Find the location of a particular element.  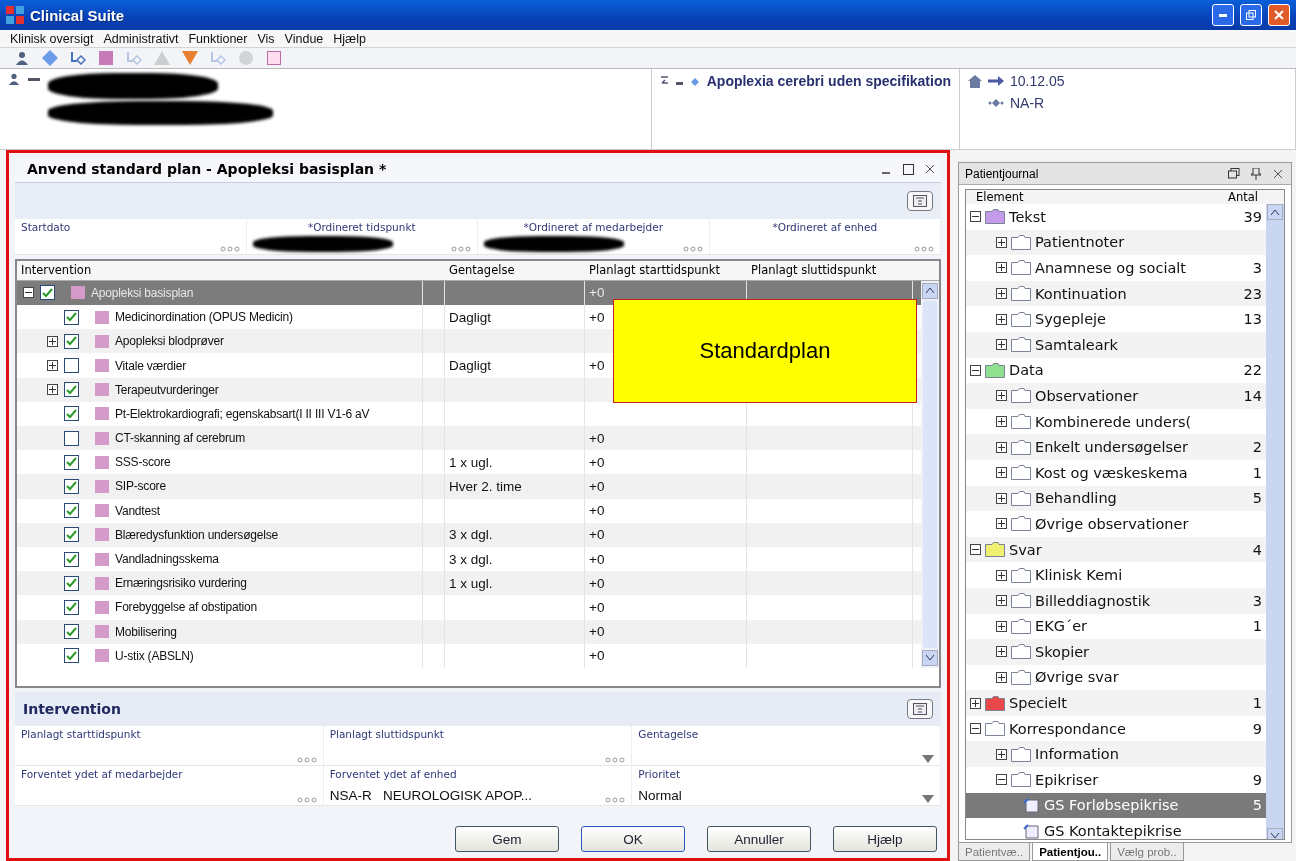

tree-row: Behandling 5 is located at coordinates (1116, 498).